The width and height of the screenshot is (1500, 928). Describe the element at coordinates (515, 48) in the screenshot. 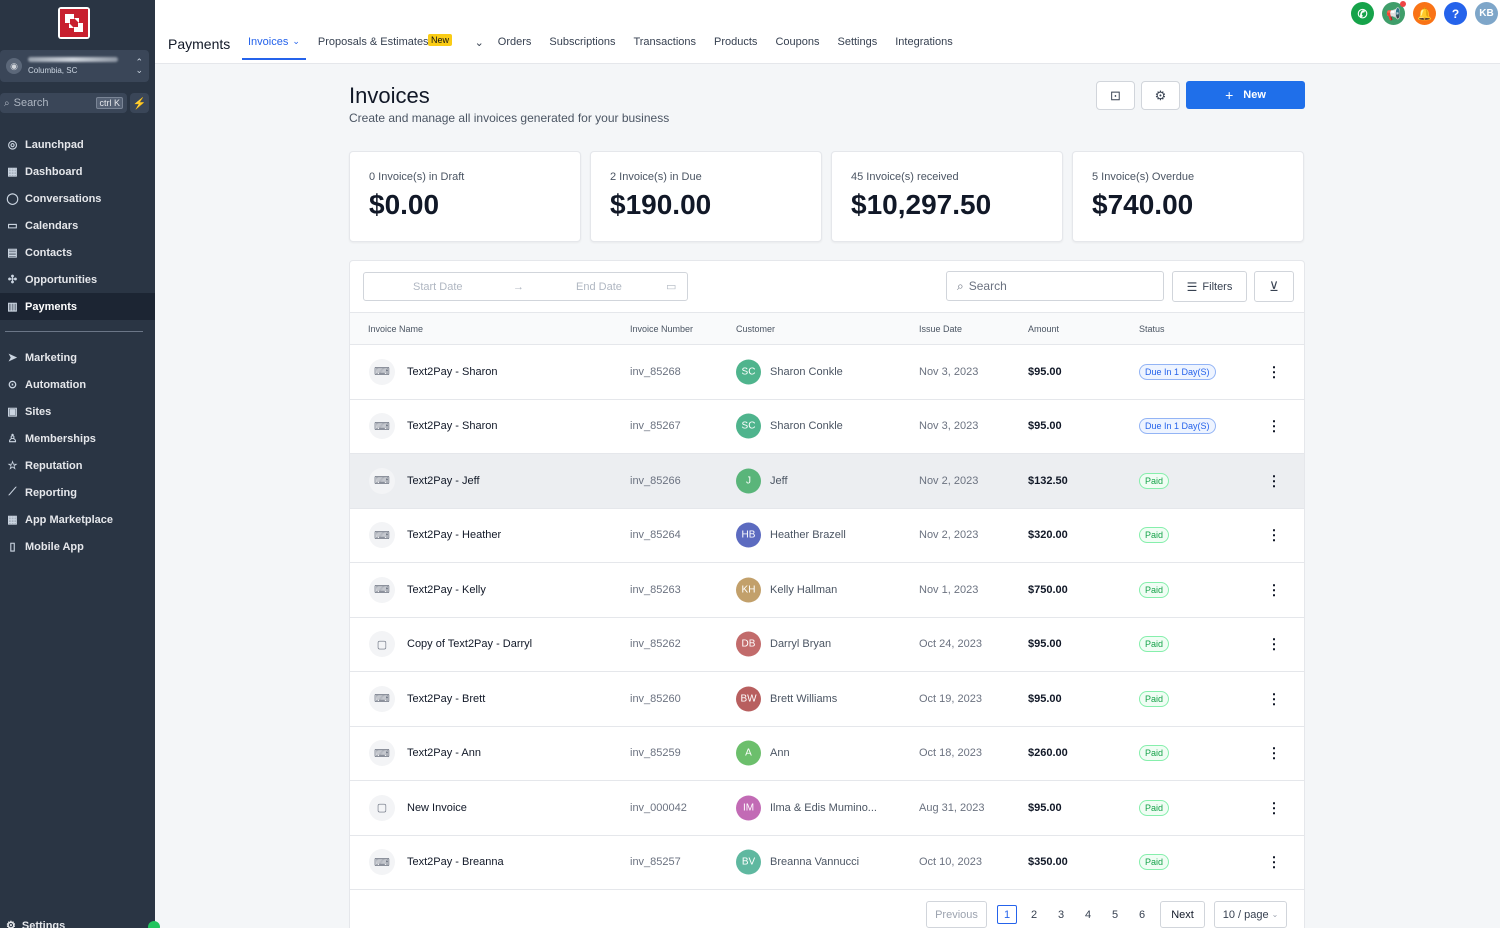

I see `tab-orders: Orders` at that location.